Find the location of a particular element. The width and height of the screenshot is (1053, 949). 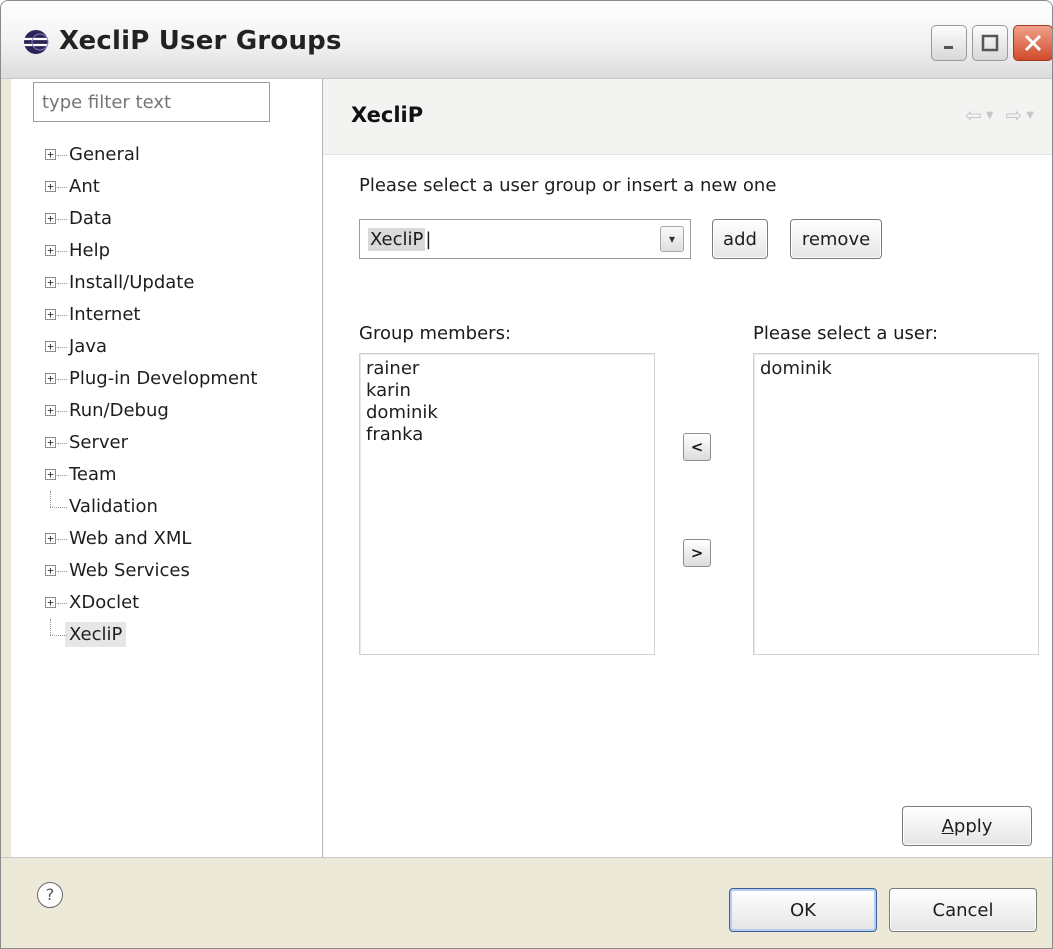

tree-item-xdoclet: + XDoclet is located at coordinates (150, 603).